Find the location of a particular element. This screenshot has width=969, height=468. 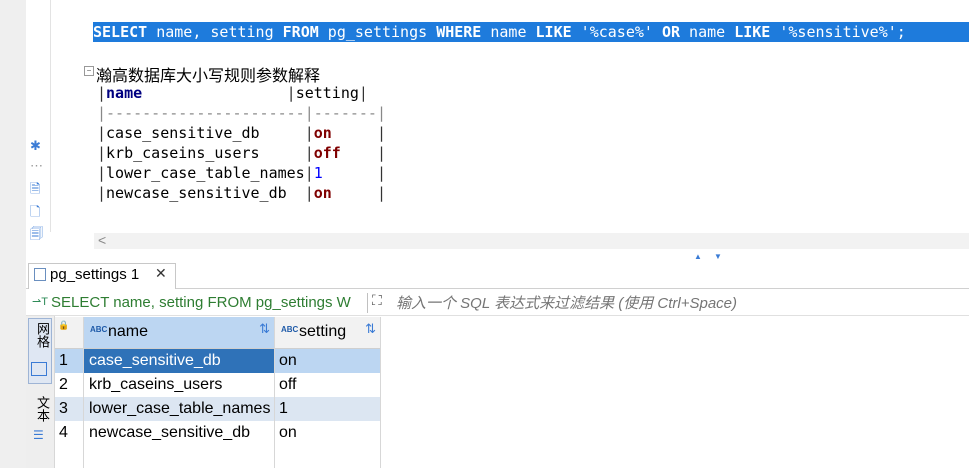

md-table-row: |krb_caseins_users |off | is located at coordinates (241, 153).